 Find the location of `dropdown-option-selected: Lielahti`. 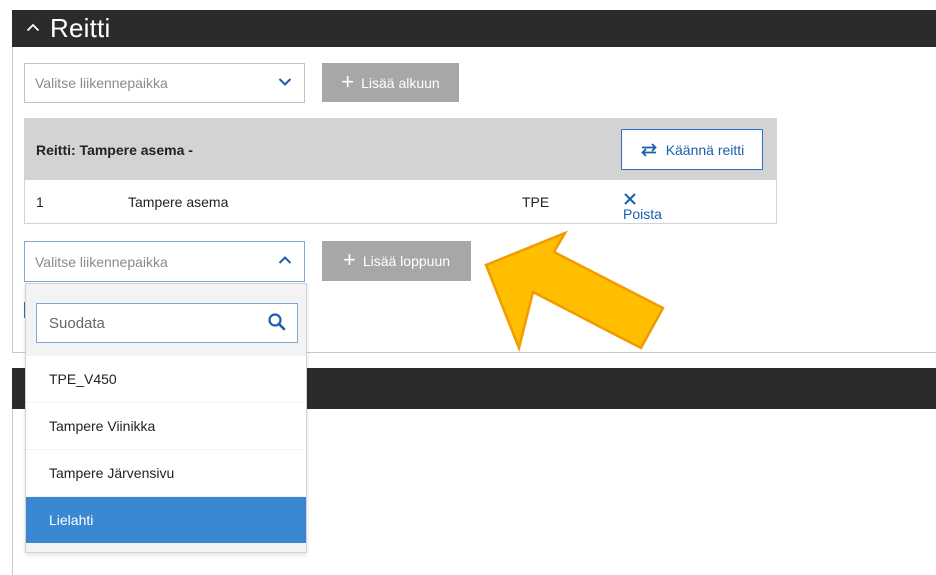

dropdown-option-selected: Lielahti is located at coordinates (166, 520).